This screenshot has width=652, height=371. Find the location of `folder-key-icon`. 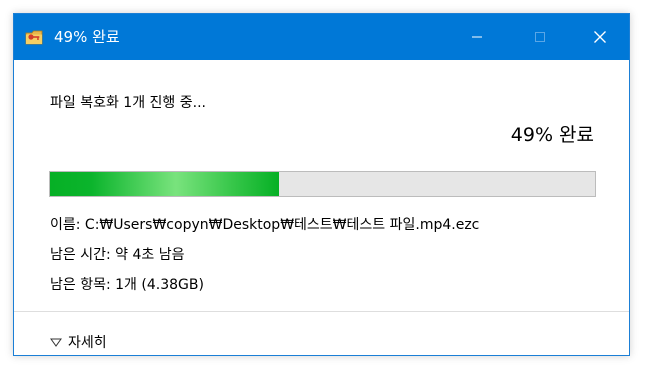

folder-key-icon is located at coordinates (34, 37).